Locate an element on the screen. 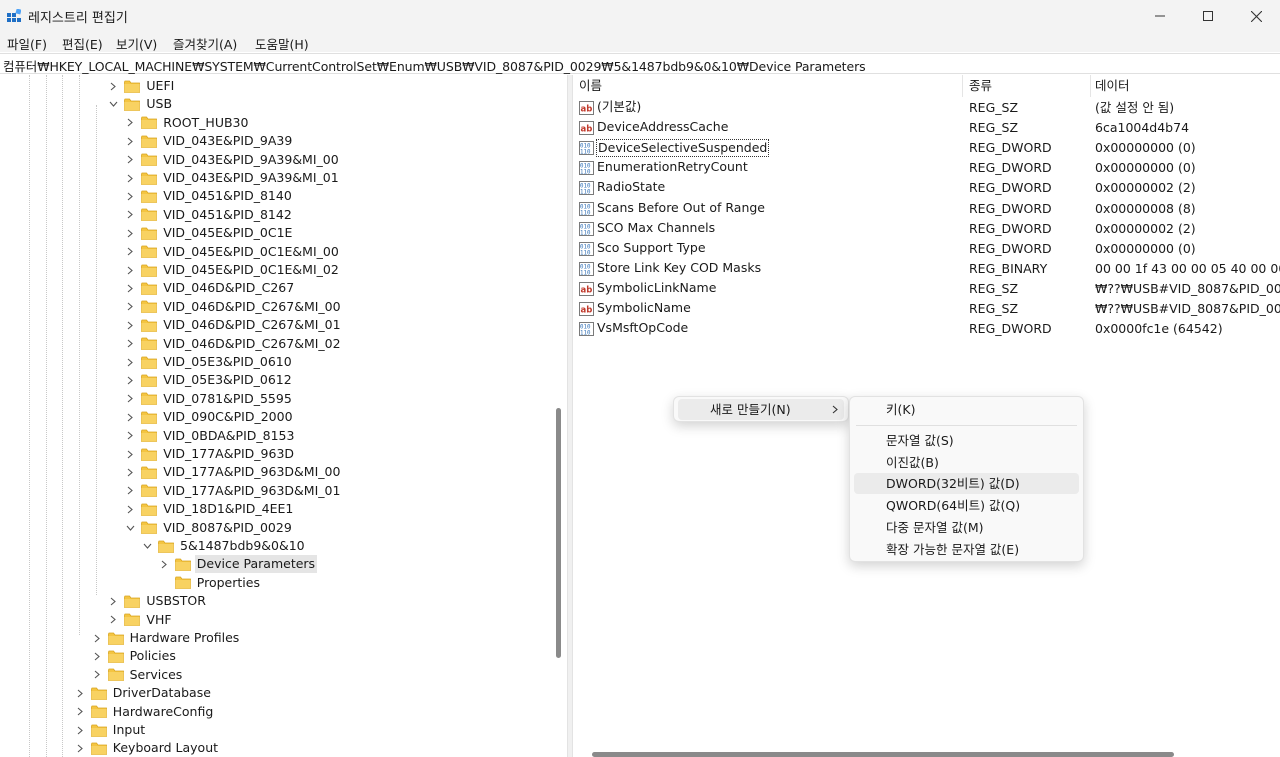 The height and width of the screenshot is (757, 1280). value-row: ab DeviceAddressCache REG_SZ 6ca1004d4b74 is located at coordinates (927, 128).